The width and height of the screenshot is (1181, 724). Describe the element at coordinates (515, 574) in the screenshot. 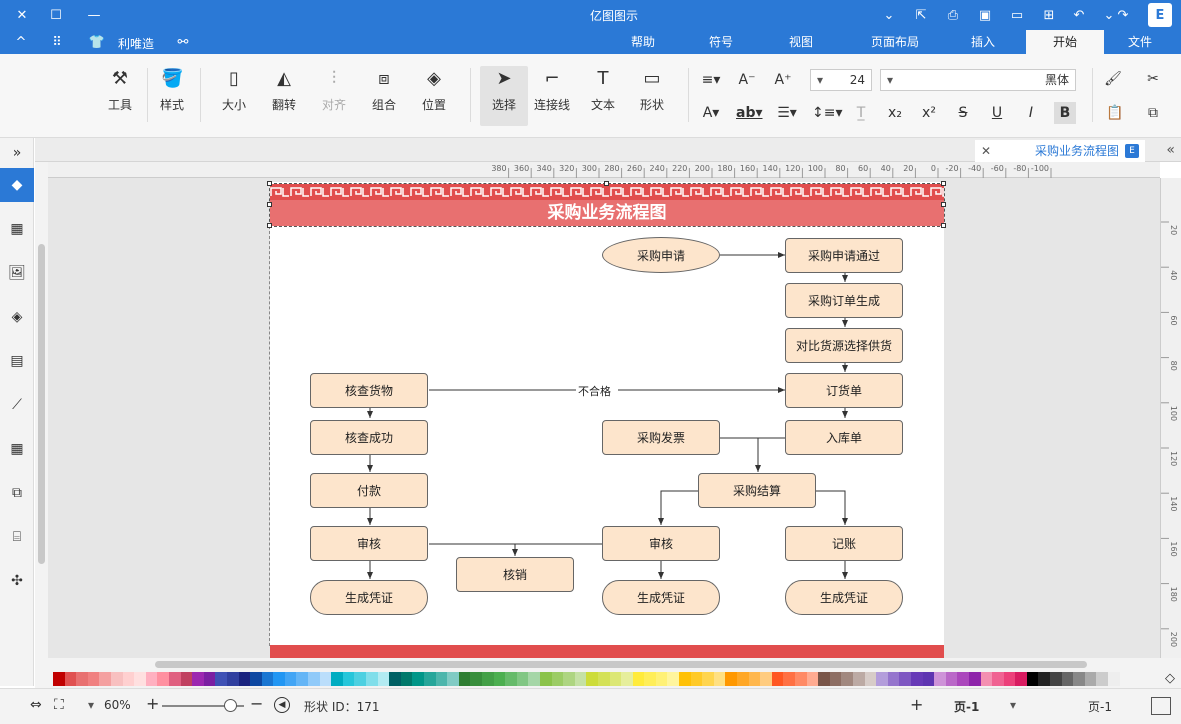

I see `node-cancel: 核销` at that location.